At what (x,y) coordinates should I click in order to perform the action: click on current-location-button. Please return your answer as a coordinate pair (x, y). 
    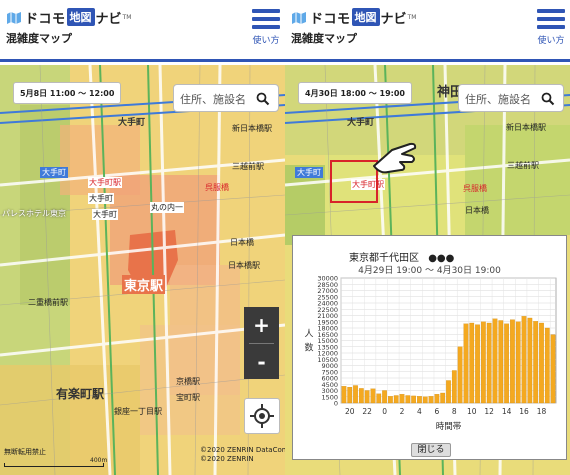
    Looking at the image, I should click on (262, 416).